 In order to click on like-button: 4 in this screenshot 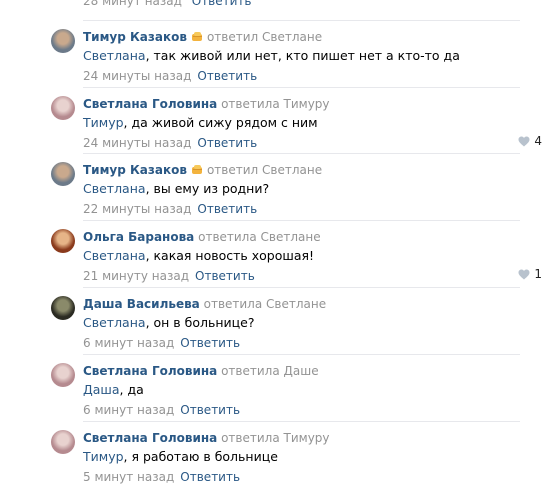, I will do `click(530, 141)`.